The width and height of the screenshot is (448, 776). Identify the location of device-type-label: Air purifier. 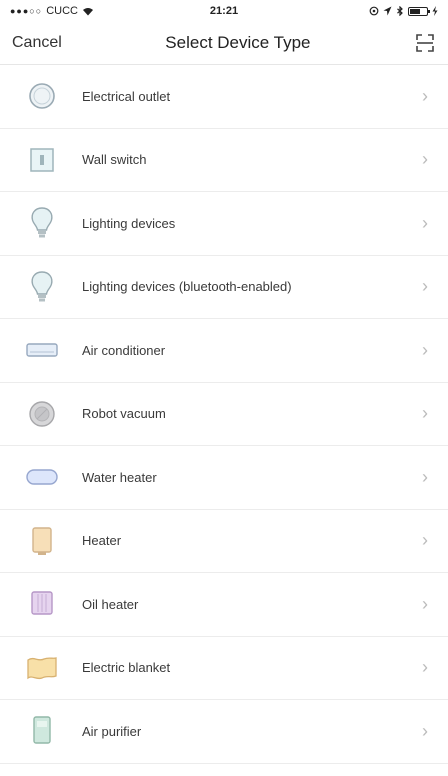
(112, 731).